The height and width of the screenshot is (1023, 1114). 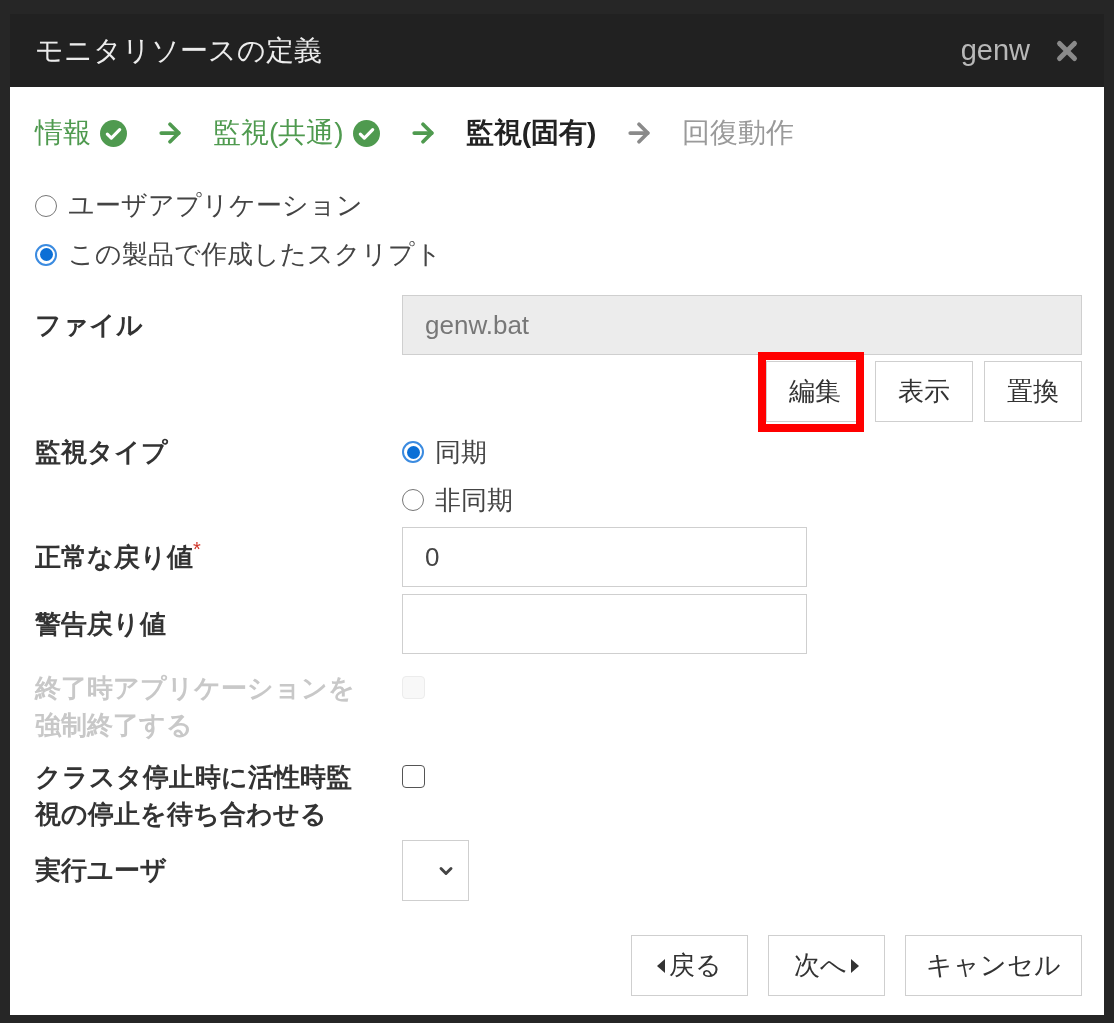 I want to click on checkbox, so click(x=413, y=776).